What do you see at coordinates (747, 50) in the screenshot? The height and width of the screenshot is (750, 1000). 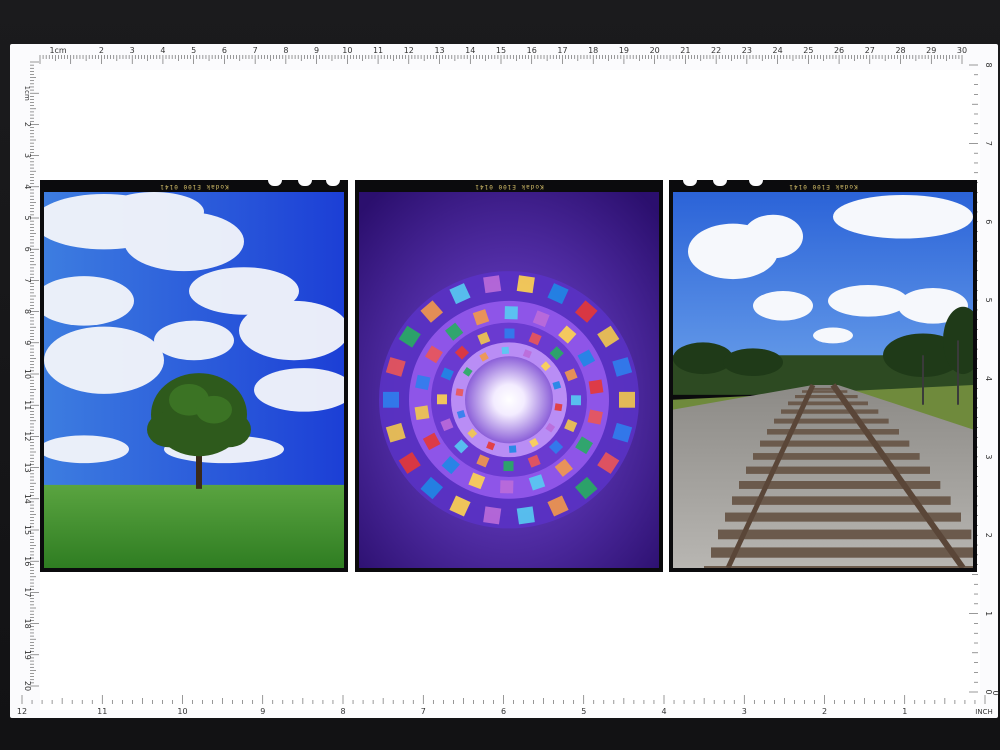 I see `ruler-label: 23` at bounding box center [747, 50].